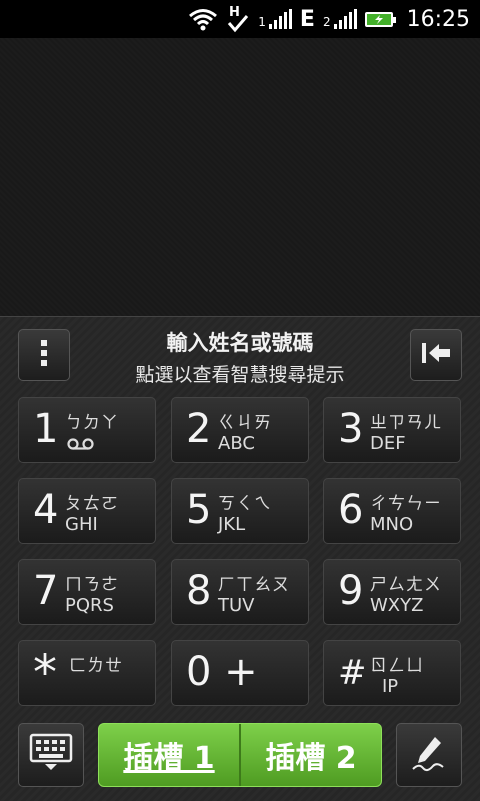 Image resolution: width=480 pixels, height=801 pixels. What do you see at coordinates (392, 430) in the screenshot?
I see `key-3: 3 ㄓㄗㄢㄦ DEF` at bounding box center [392, 430].